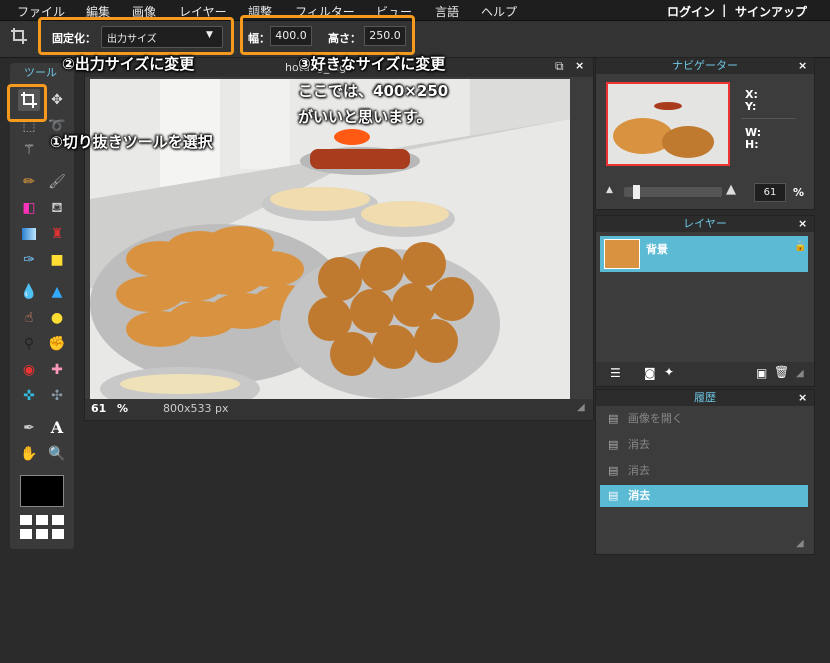 Image resolution: width=830 pixels, height=663 pixels. I want to click on sharpen-tool-button: ▲, so click(57, 292).